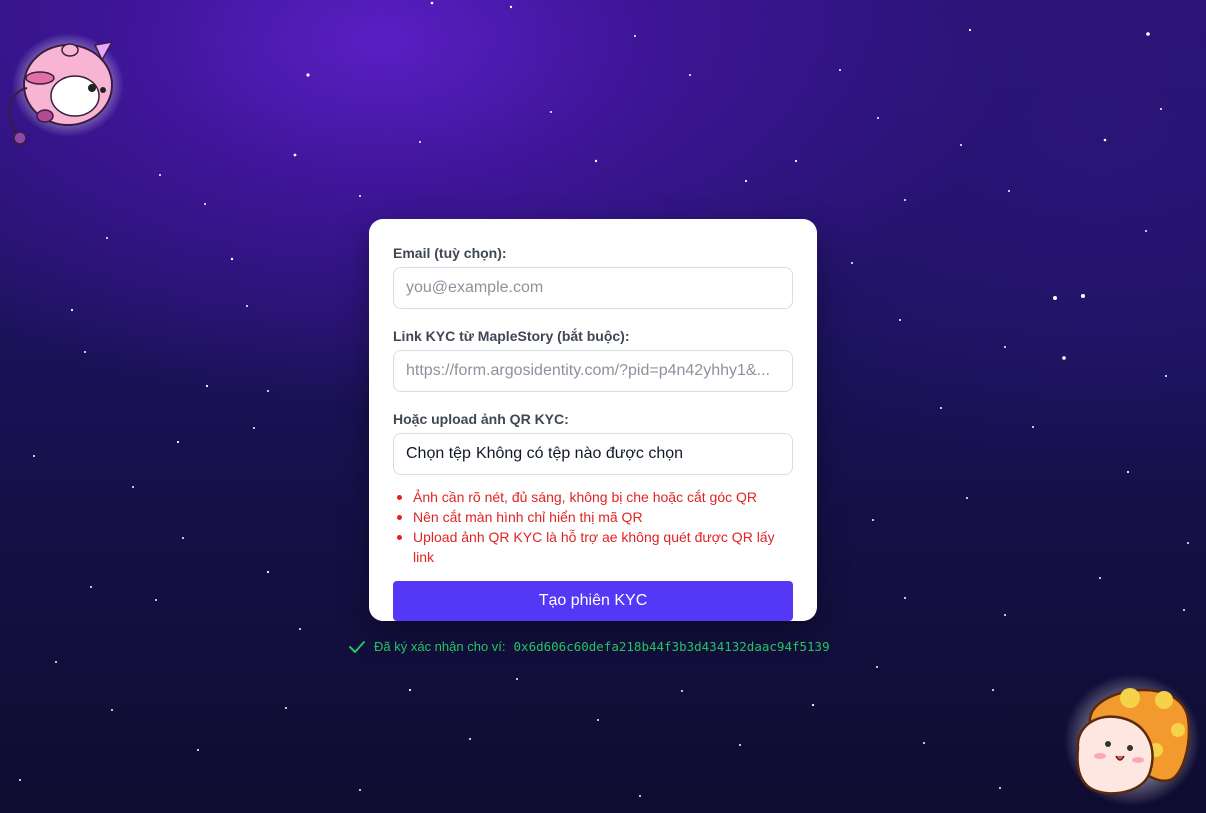  I want to click on confirmation-text: Đã ký xác nhận cho ví:, so click(440, 646).